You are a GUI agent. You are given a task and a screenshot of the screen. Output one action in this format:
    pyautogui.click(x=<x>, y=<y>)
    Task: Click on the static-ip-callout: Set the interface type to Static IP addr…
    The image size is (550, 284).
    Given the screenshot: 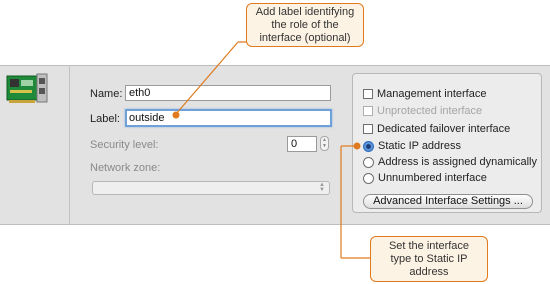 What is the action you would take?
    pyautogui.click(x=429, y=259)
    